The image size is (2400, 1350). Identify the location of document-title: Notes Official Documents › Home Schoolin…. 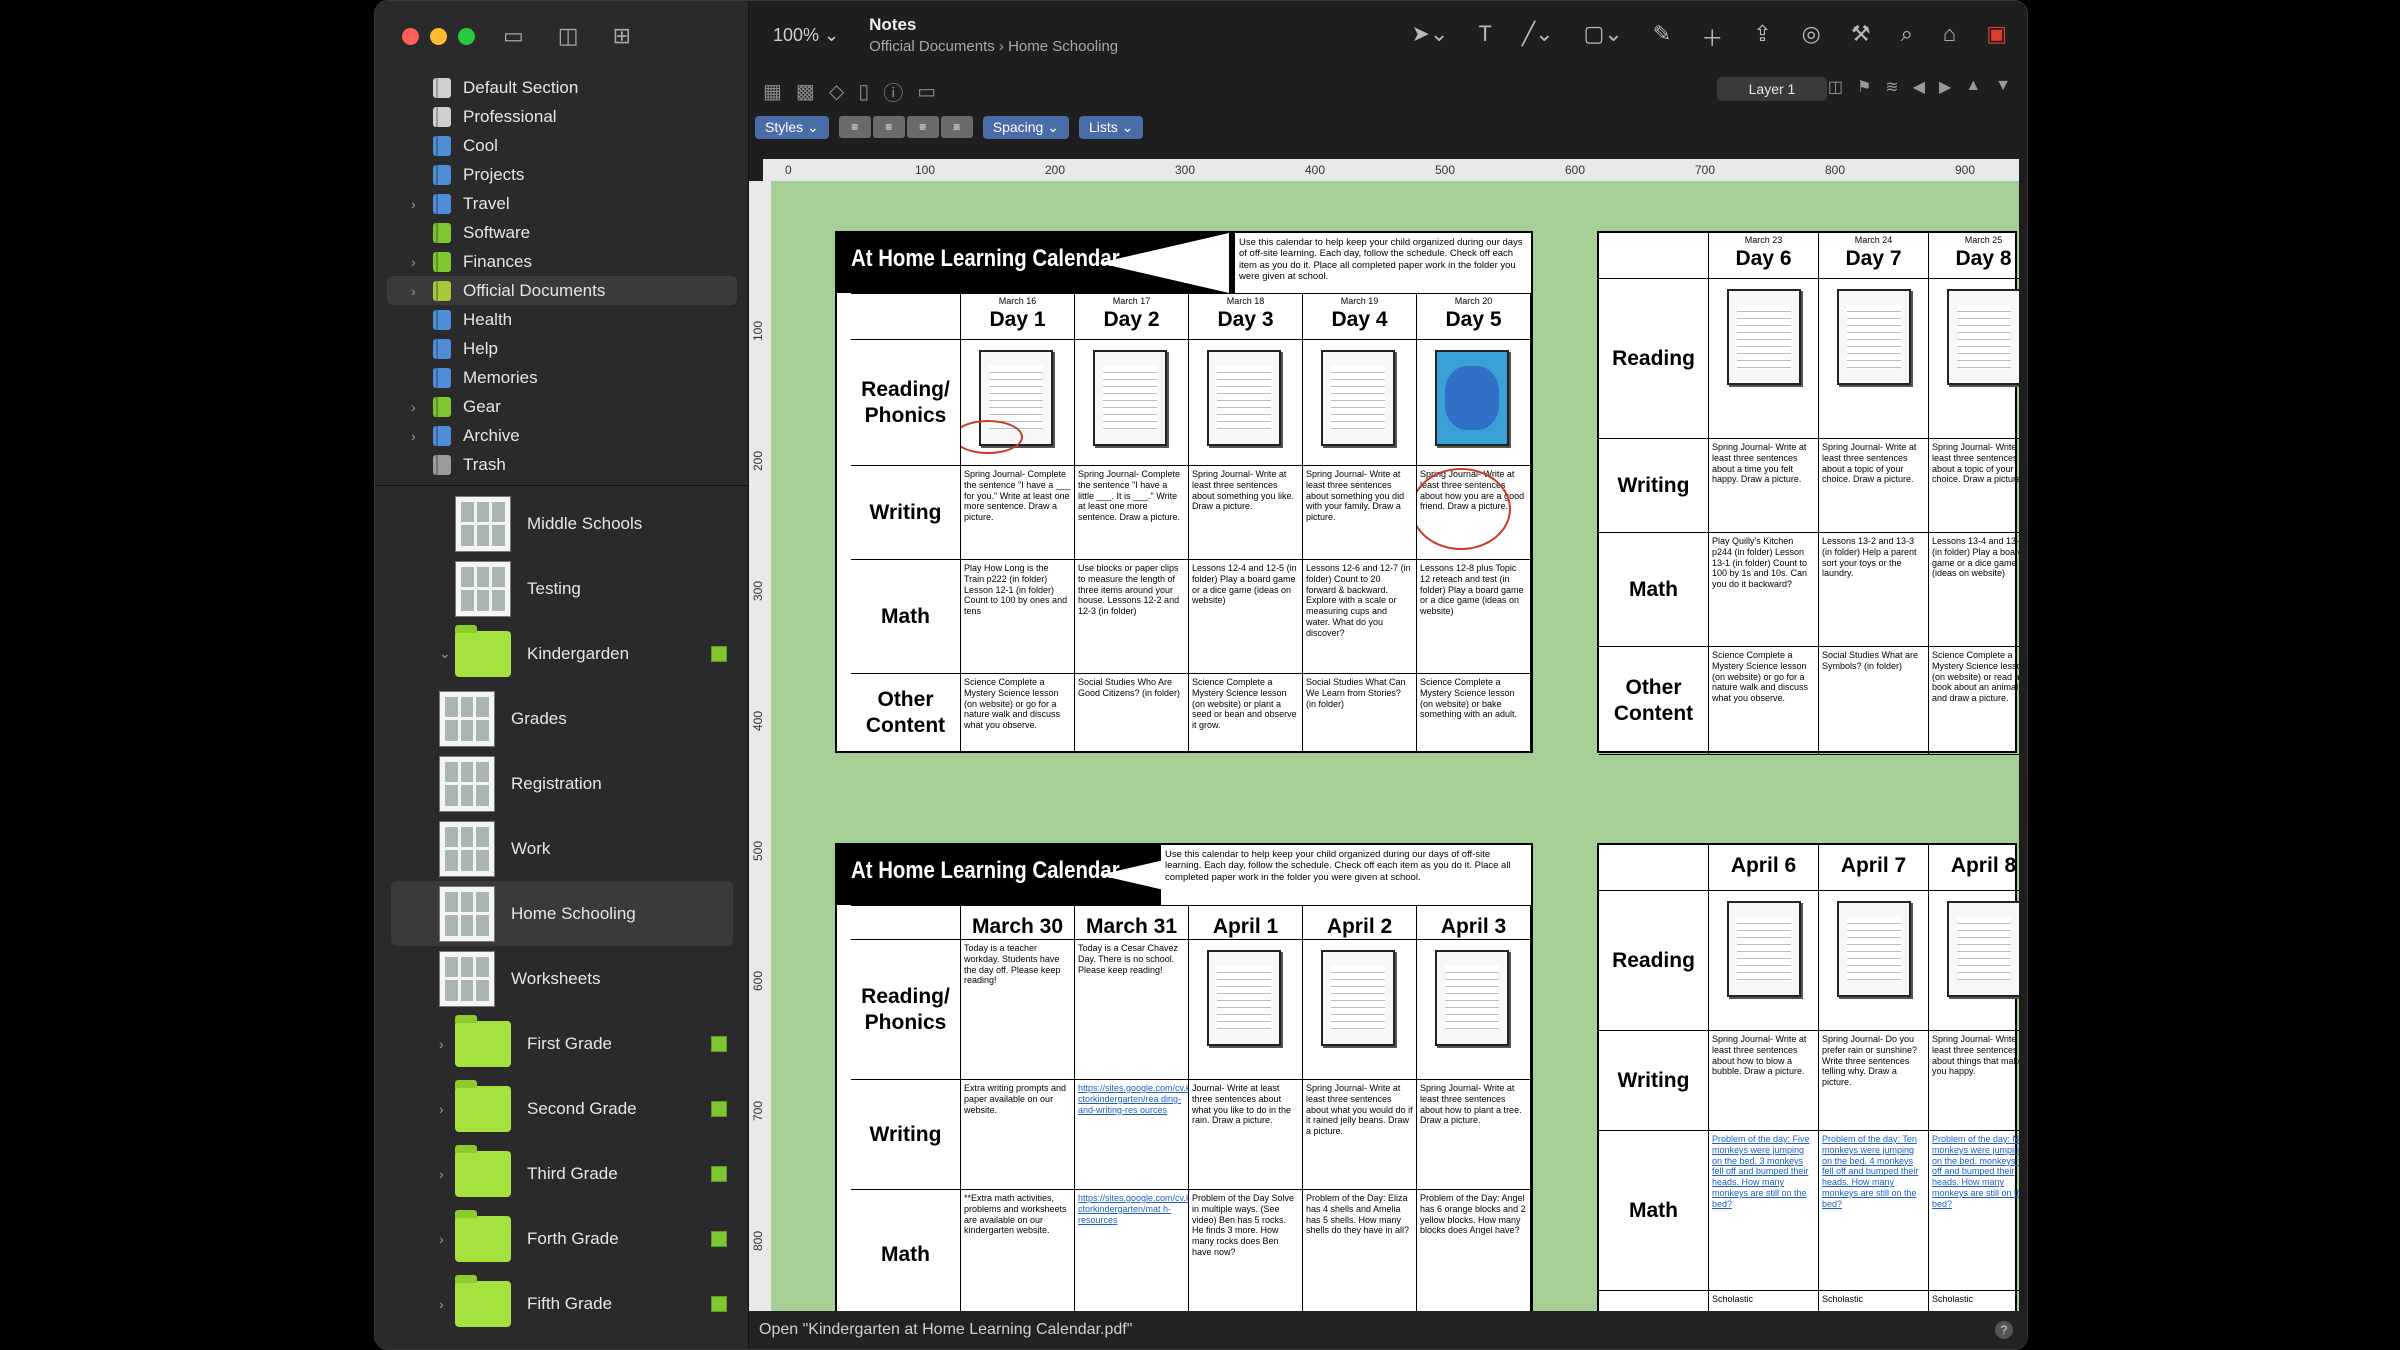
(993, 35).